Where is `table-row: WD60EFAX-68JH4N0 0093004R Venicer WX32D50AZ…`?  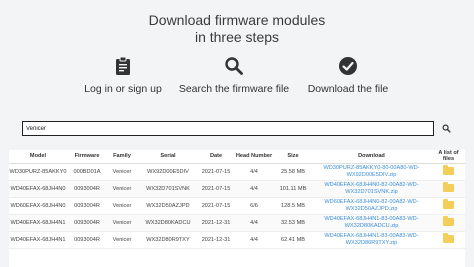 table-row: WD60EFAX-68JH4N0 0093004R Venicer WX32D50AZ… is located at coordinates (237, 206).